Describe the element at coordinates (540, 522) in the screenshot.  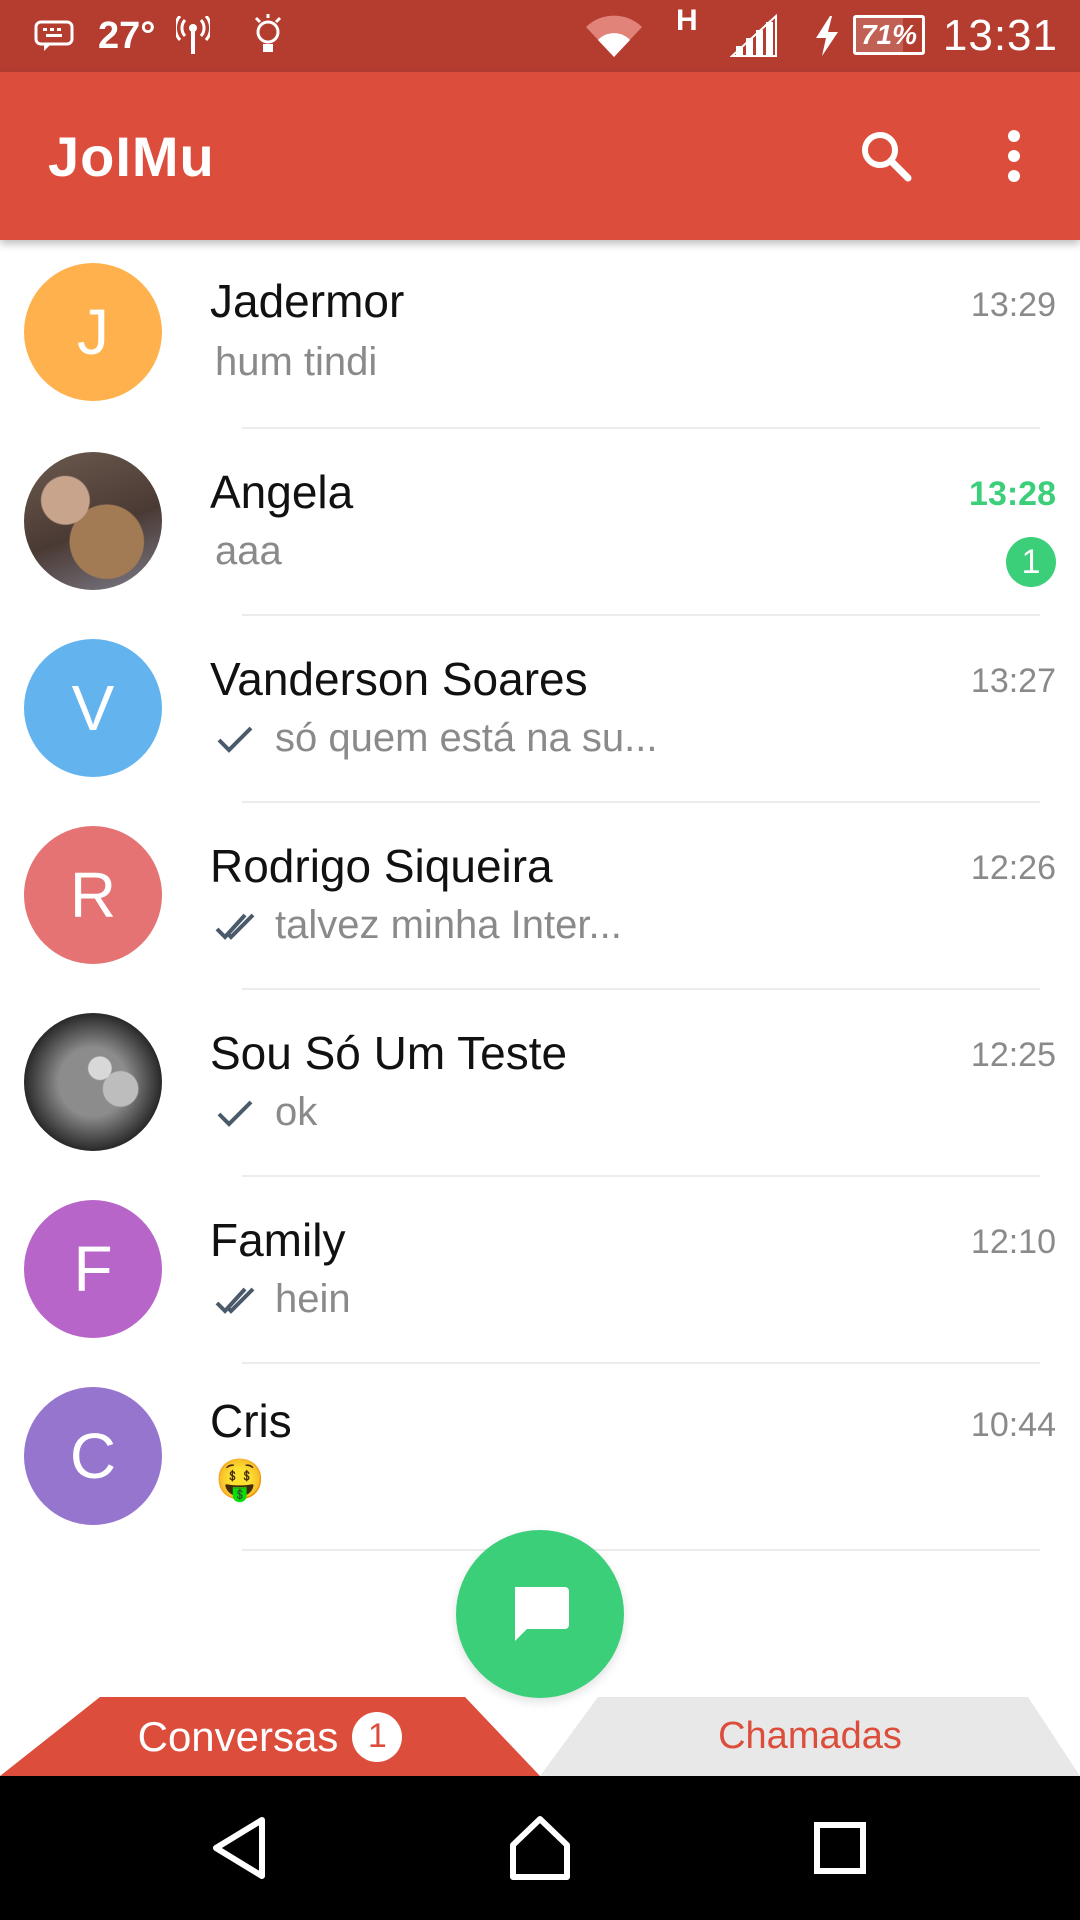
I see `chat-row-angela: Angela 13:28 aaa 1` at that location.